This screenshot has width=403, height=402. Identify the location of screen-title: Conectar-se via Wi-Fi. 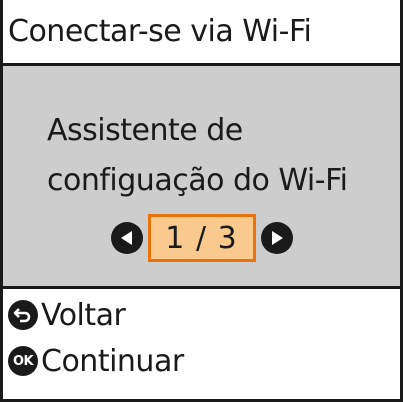
(160, 31).